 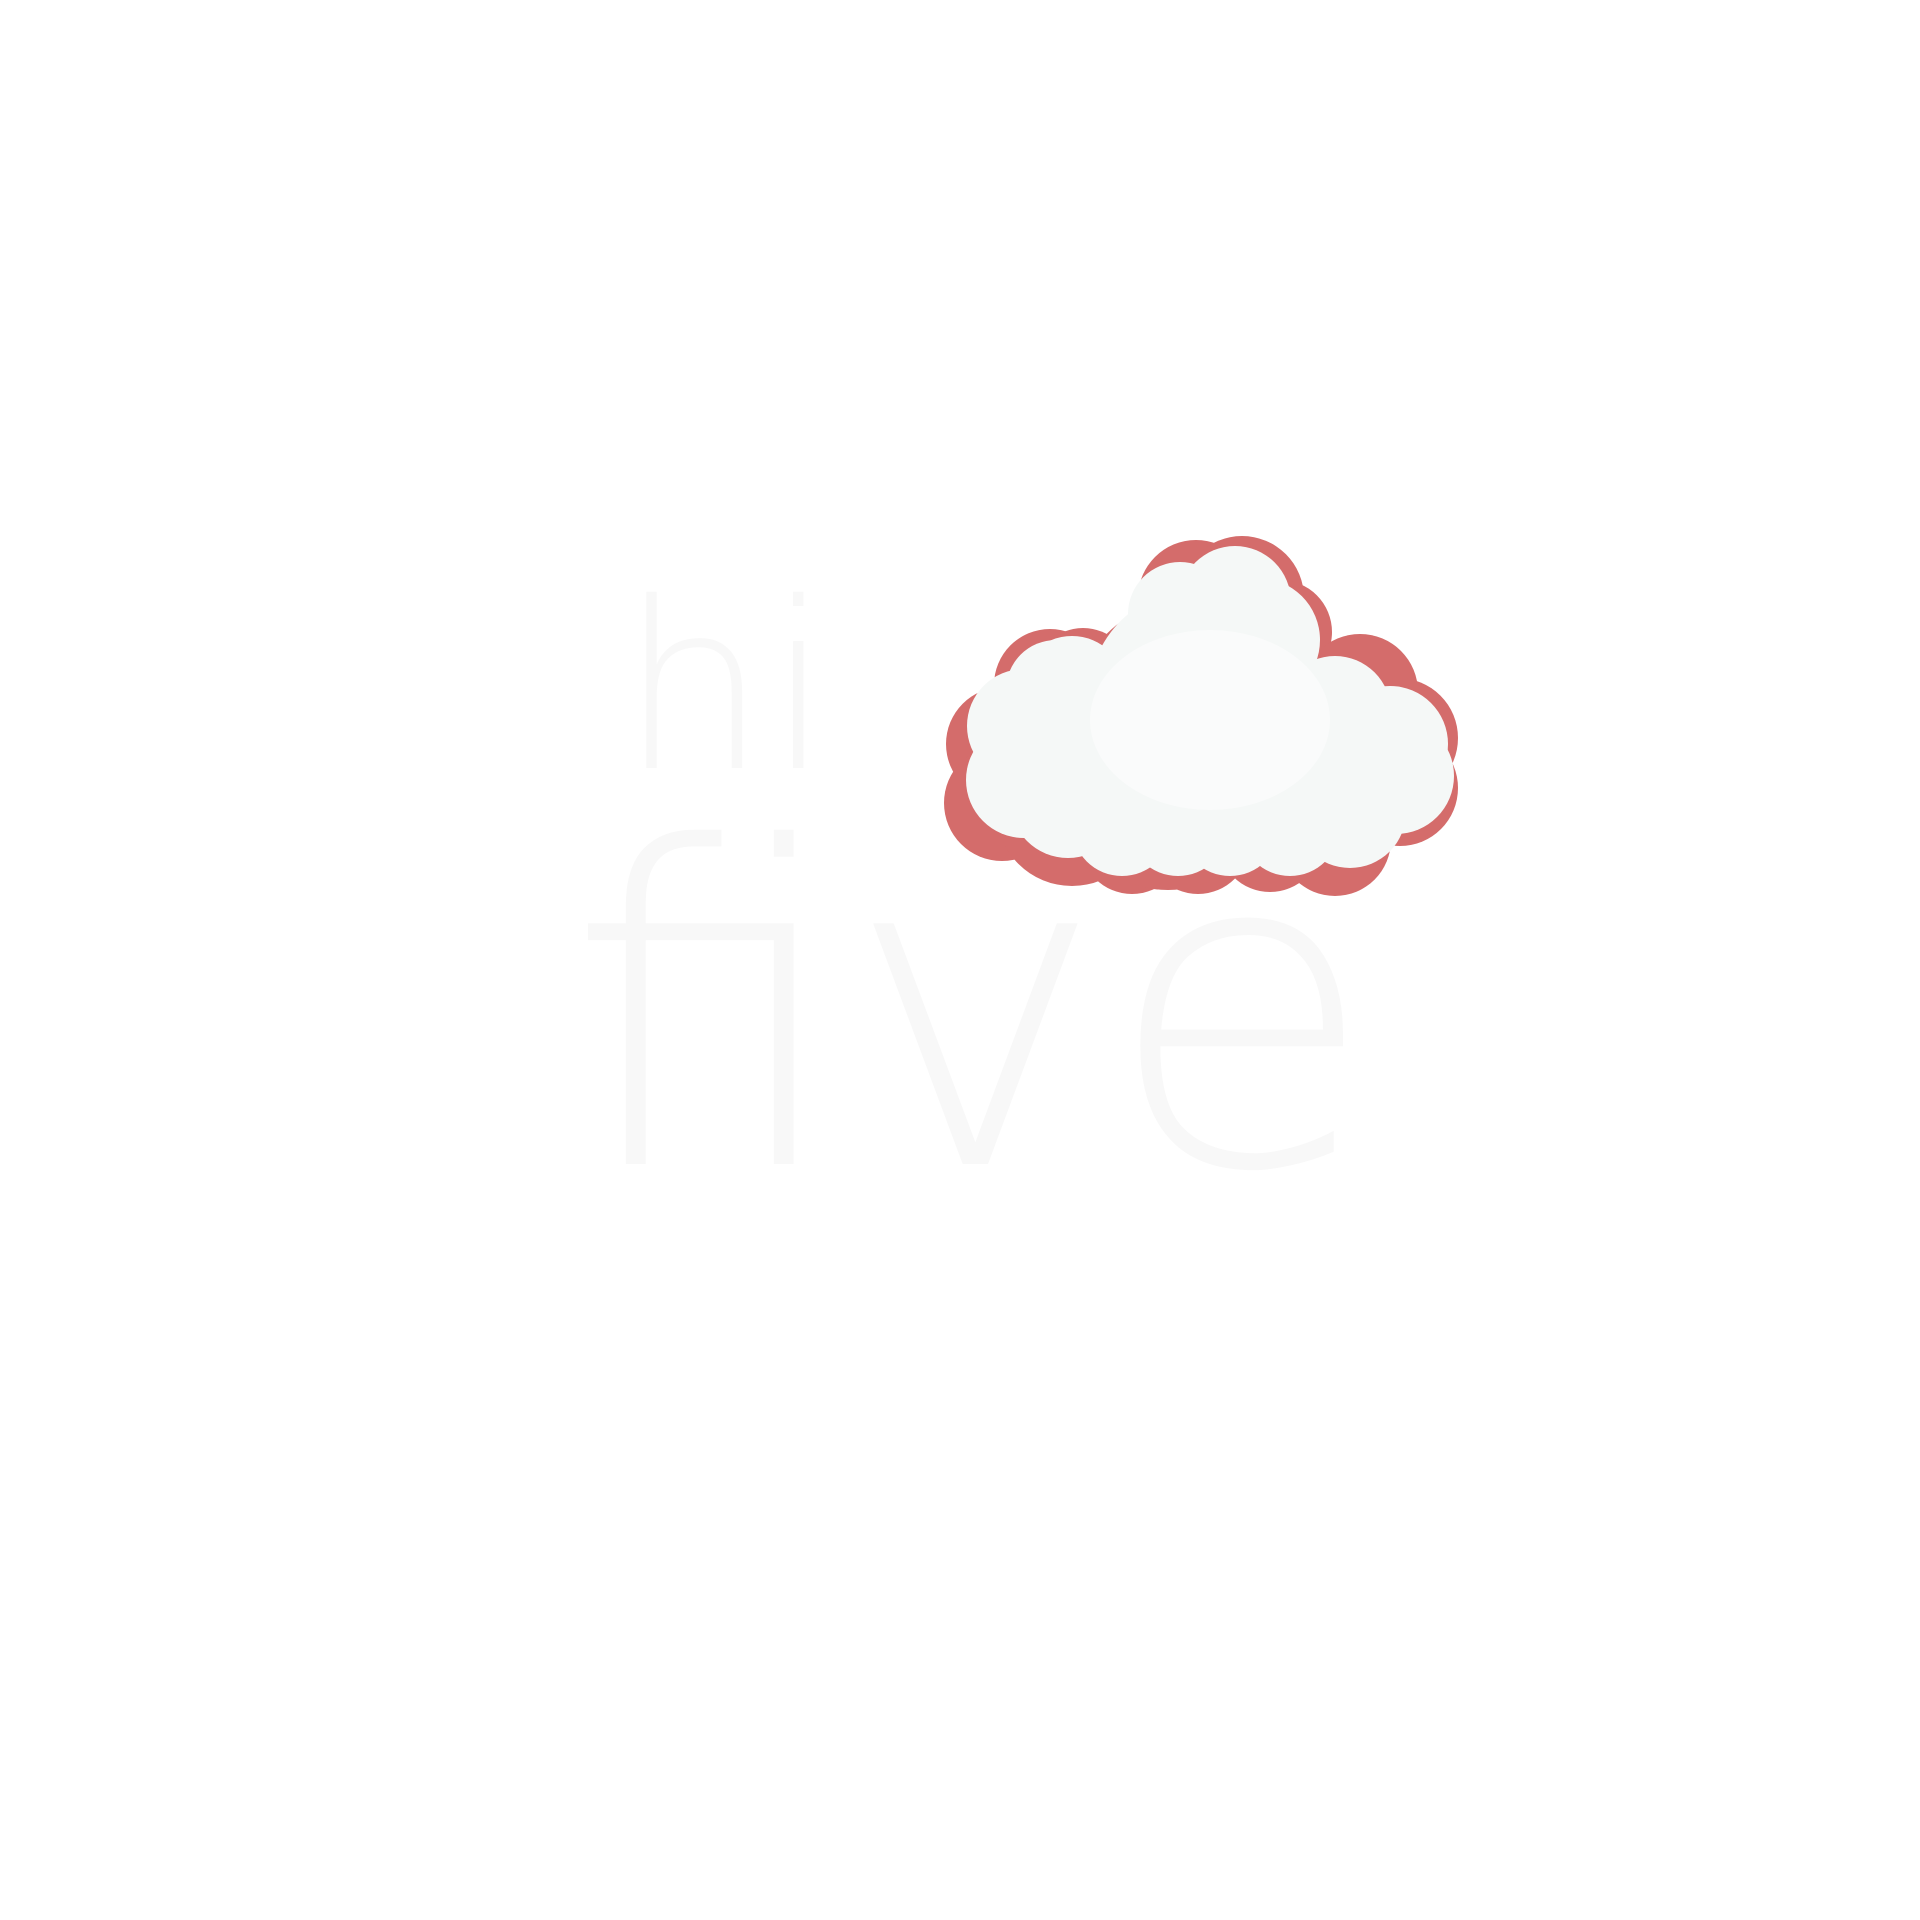 I want to click on cloud-highlight, so click(x=1210, y=720).